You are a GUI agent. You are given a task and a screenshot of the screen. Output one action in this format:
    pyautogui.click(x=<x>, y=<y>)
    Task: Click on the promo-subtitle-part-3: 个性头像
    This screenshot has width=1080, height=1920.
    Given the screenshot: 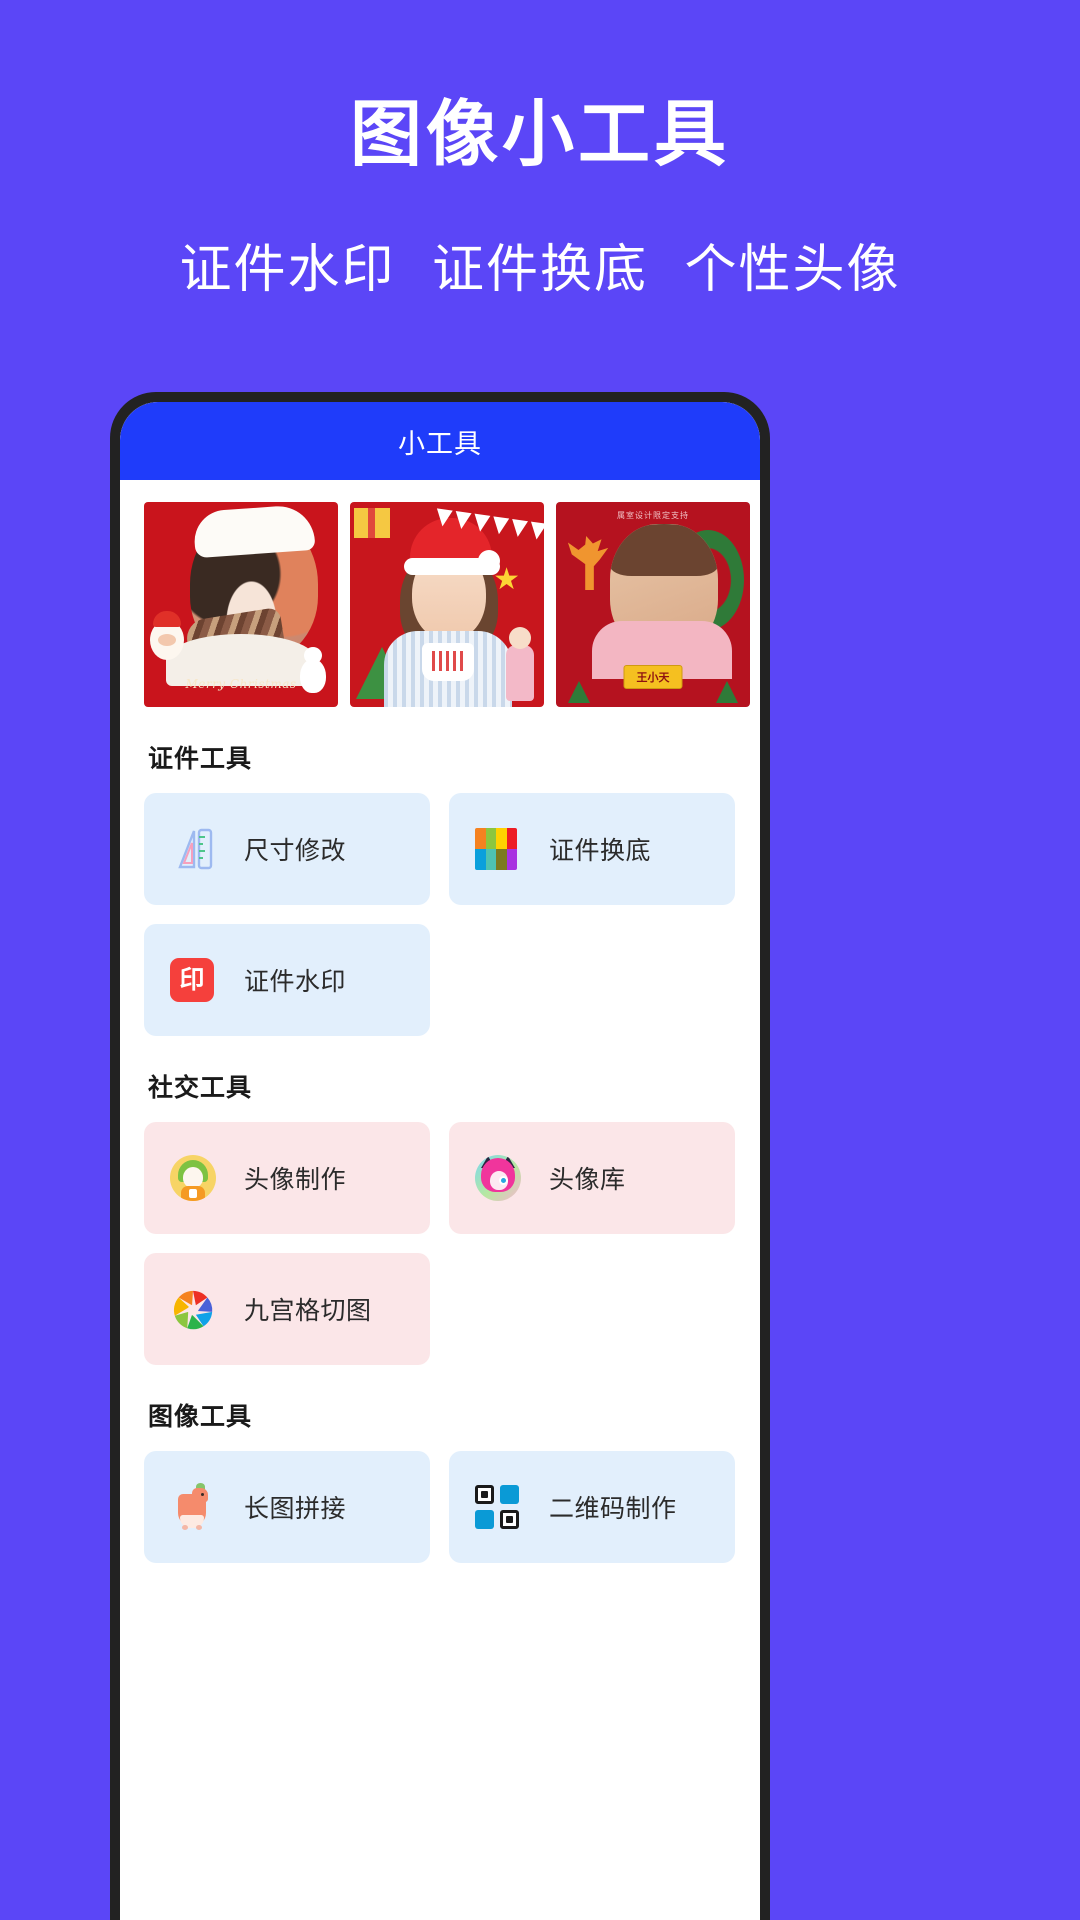 What is the action you would take?
    pyautogui.click(x=792, y=270)
    